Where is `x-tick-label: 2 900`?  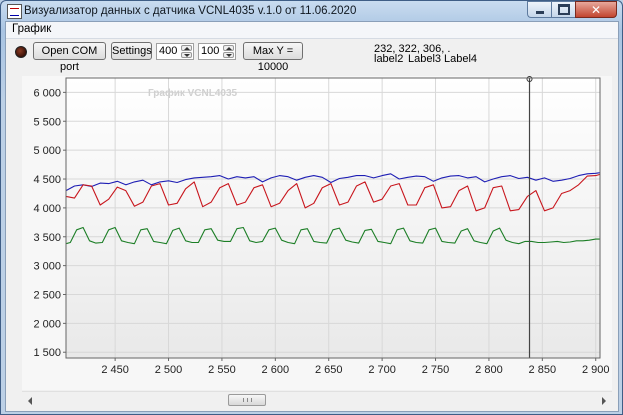 x-tick-label: 2 900 is located at coordinates (596, 370).